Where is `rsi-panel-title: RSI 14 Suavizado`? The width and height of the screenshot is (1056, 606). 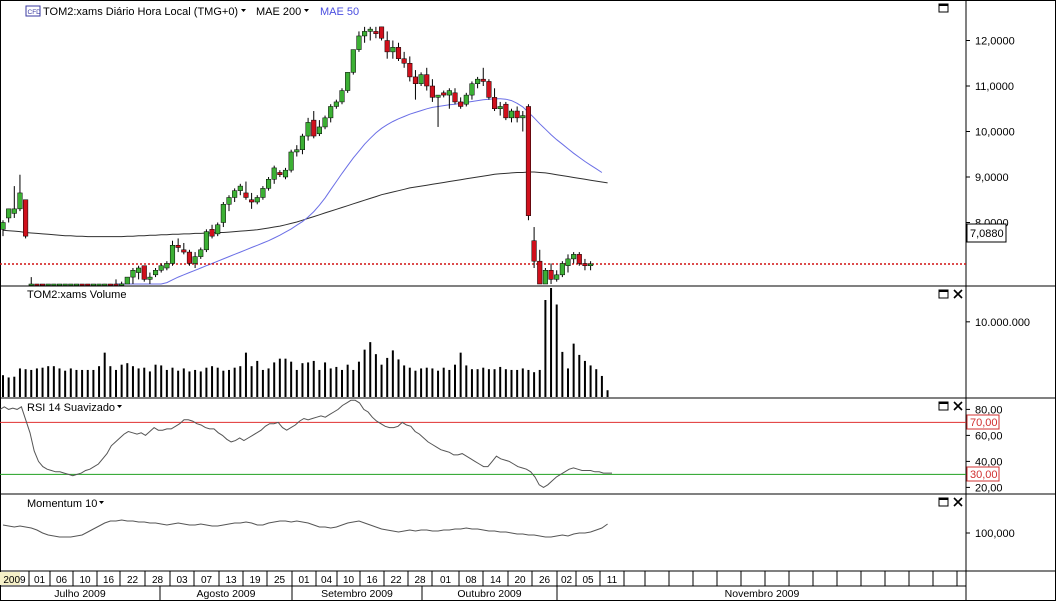 rsi-panel-title: RSI 14 Suavizado is located at coordinates (71, 408).